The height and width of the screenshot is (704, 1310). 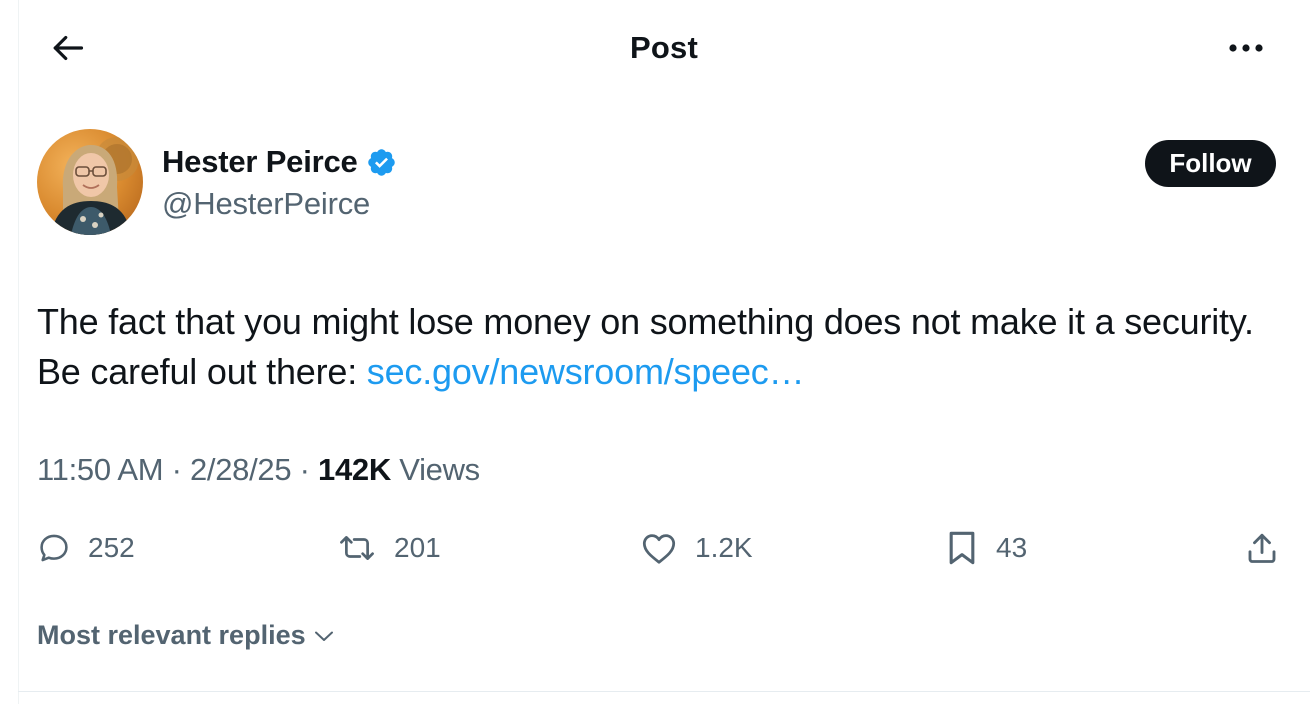 I want to click on share-icon, so click(x=1262, y=548).